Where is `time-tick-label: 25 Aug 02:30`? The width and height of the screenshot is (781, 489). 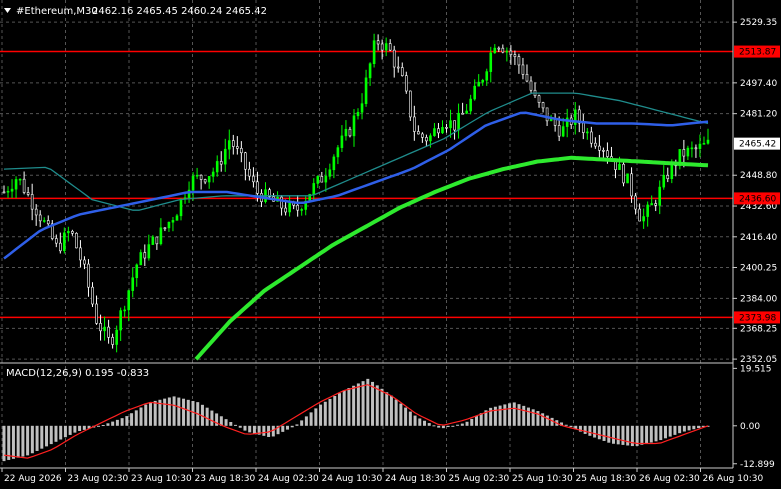 time-tick-label: 25 Aug 02:30 is located at coordinates (479, 479).